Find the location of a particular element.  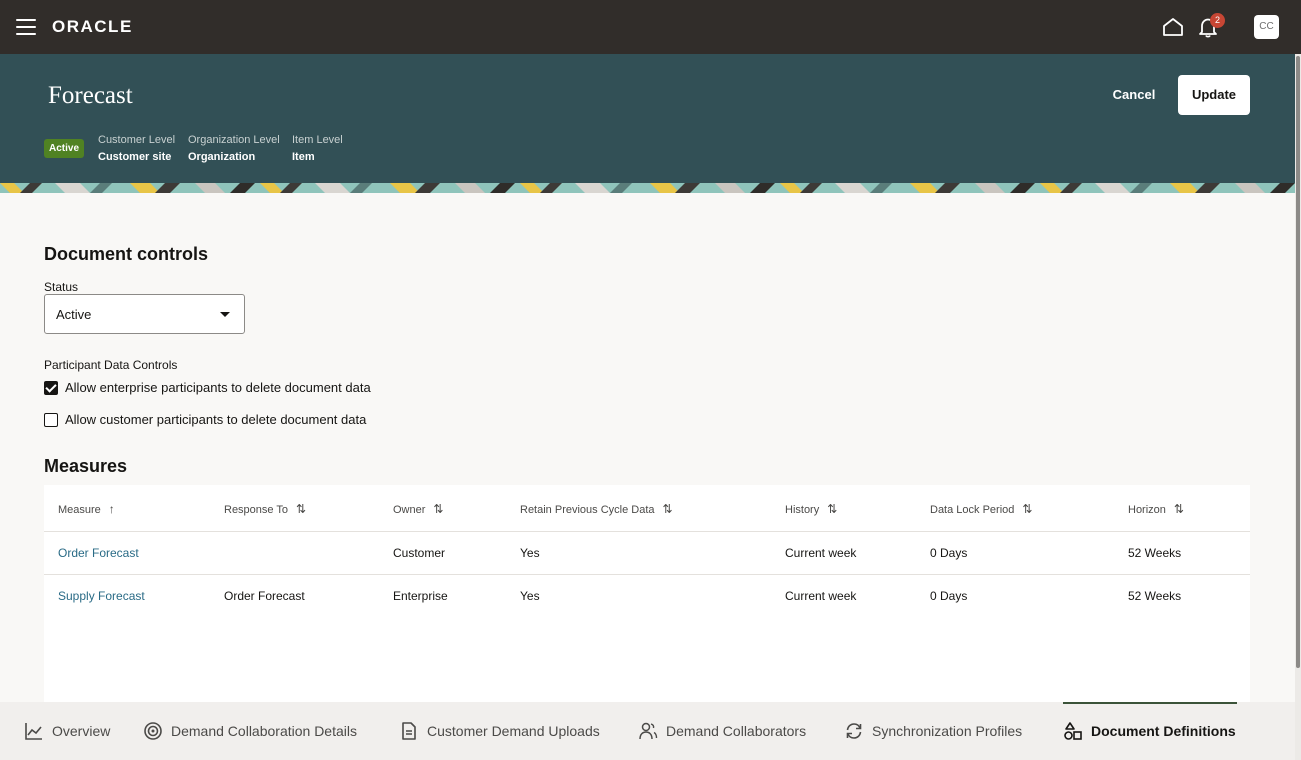

column-header-owner: Owner ⇅ is located at coordinates (418, 509).